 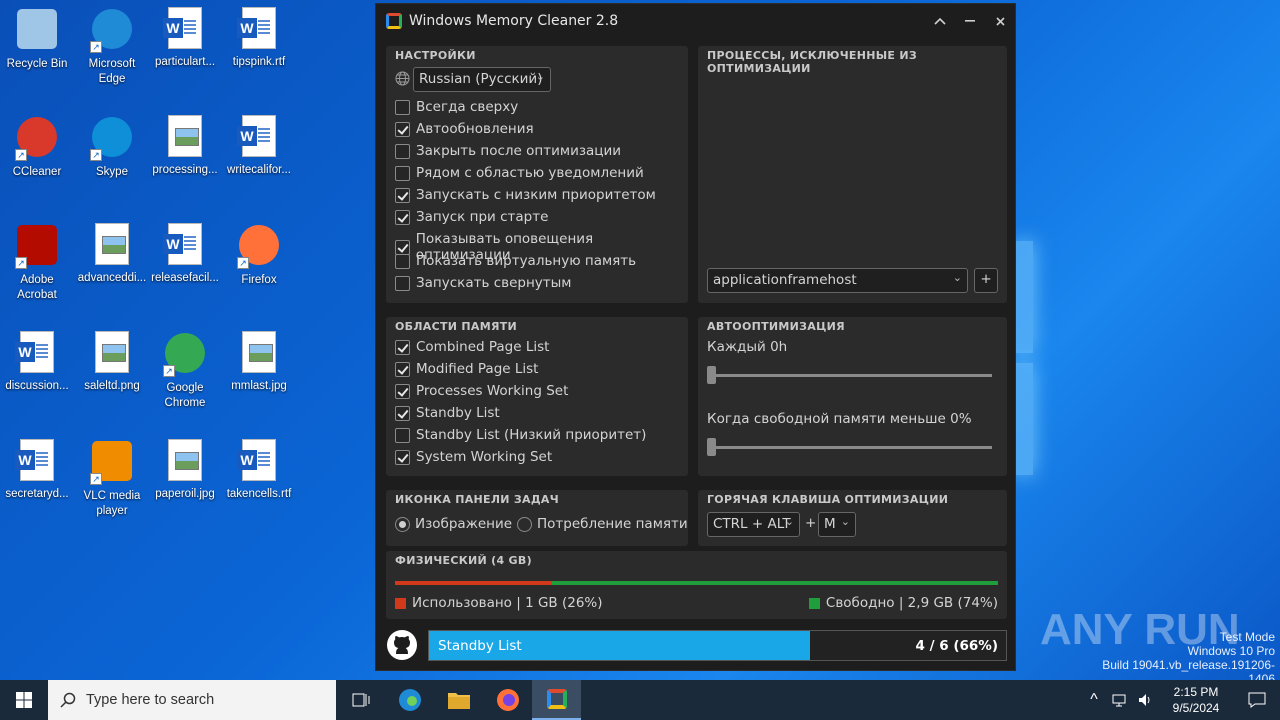 I want to click on tray-option-image: Изображение, so click(x=453, y=524).